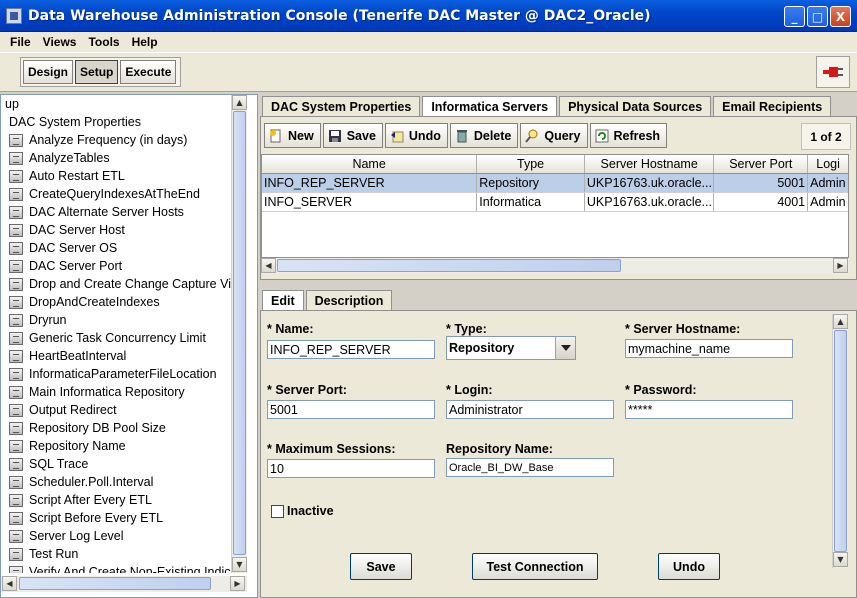 This screenshot has height=598, width=857. I want to click on menu-tools: Tools, so click(103, 42).